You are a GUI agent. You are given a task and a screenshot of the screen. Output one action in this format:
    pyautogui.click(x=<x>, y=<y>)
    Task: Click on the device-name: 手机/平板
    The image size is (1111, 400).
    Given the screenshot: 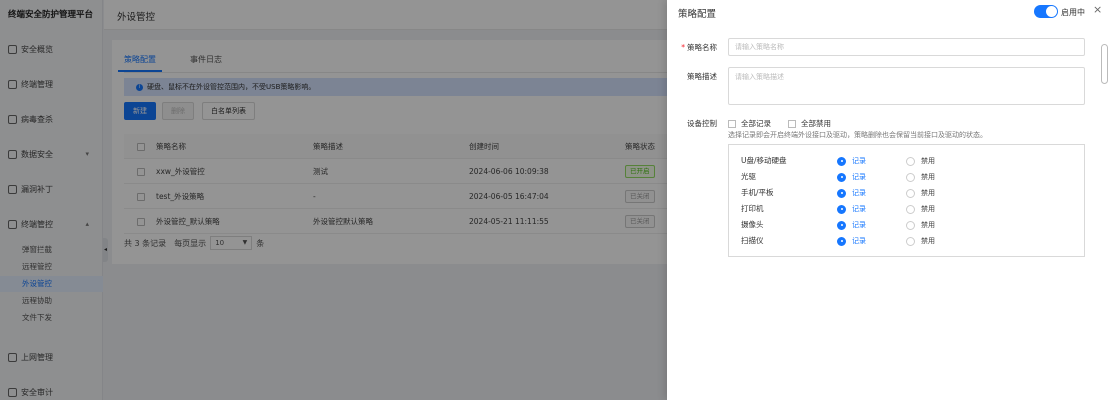 What is the action you would take?
    pyautogui.click(x=757, y=192)
    